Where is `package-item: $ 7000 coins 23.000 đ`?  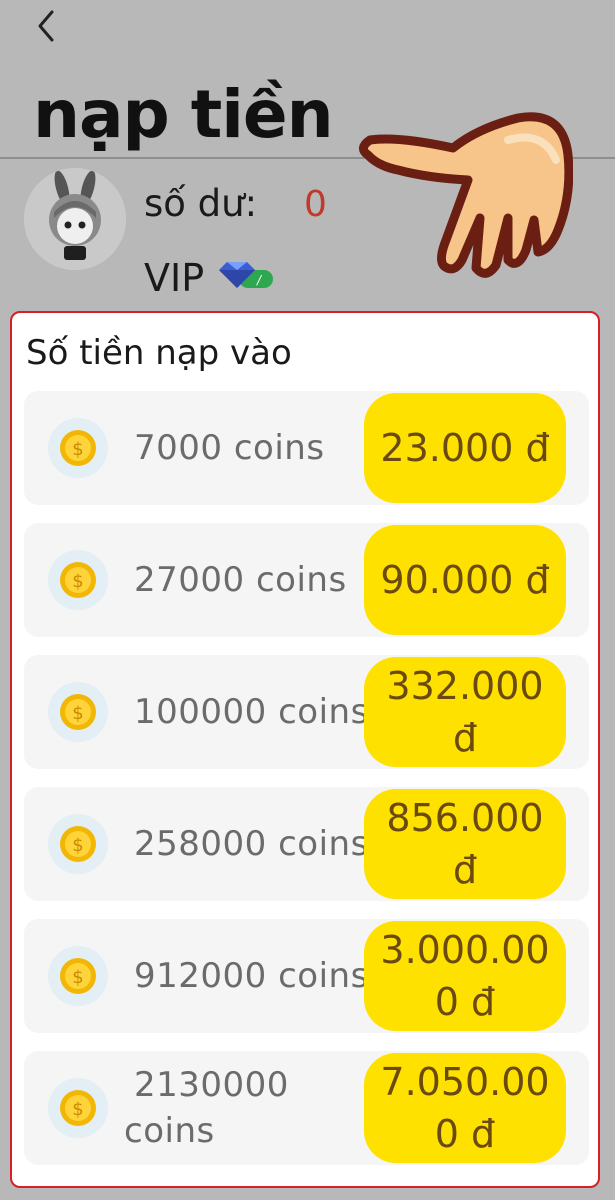
package-item: $ 7000 coins 23.000 đ is located at coordinates (306, 448).